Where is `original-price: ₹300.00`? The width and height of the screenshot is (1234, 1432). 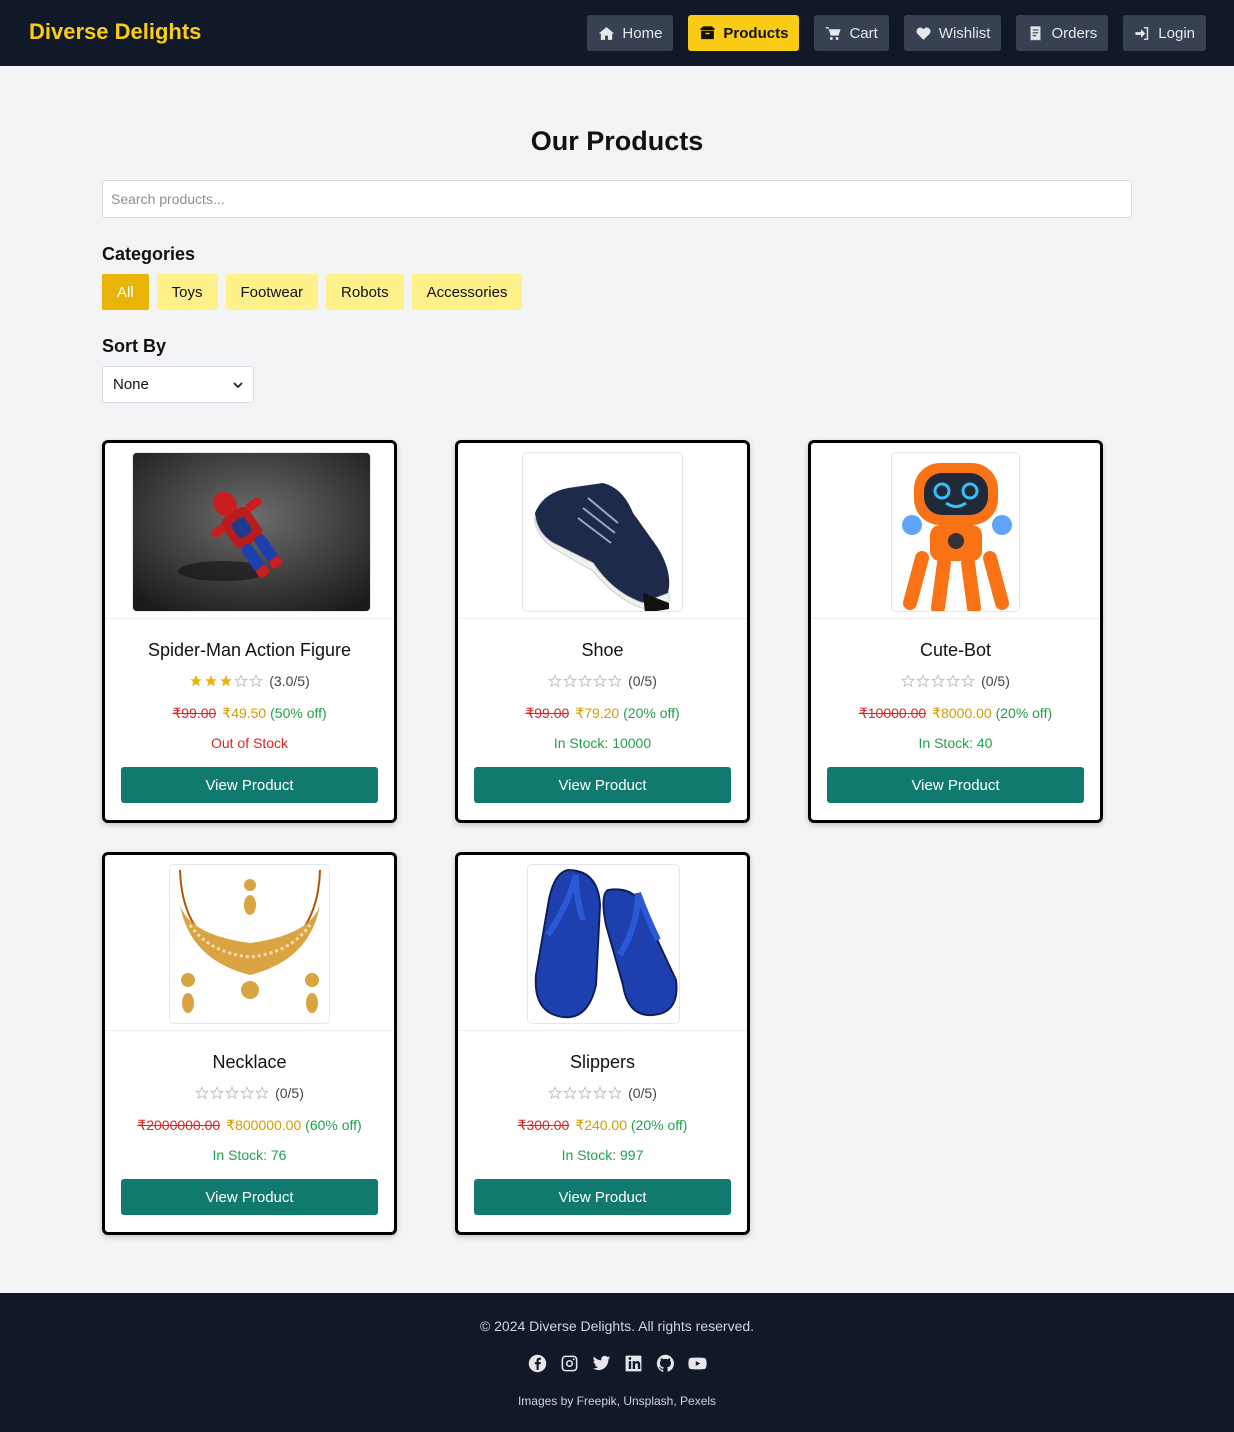
original-price: ₹300.00 is located at coordinates (543, 1125).